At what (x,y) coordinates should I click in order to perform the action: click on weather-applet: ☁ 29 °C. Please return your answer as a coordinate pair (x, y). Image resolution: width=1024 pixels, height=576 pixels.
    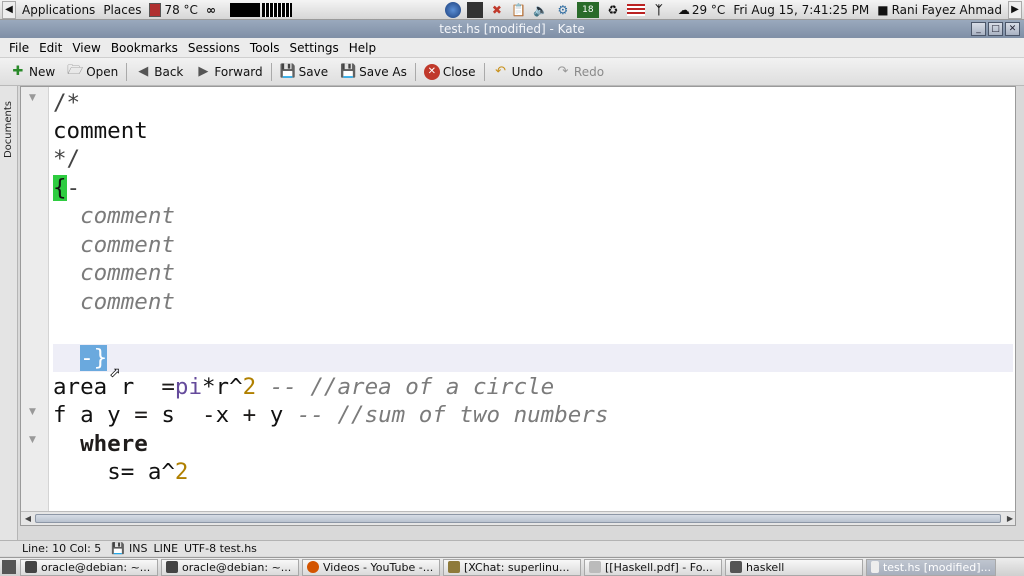
    Looking at the image, I should click on (701, 9).